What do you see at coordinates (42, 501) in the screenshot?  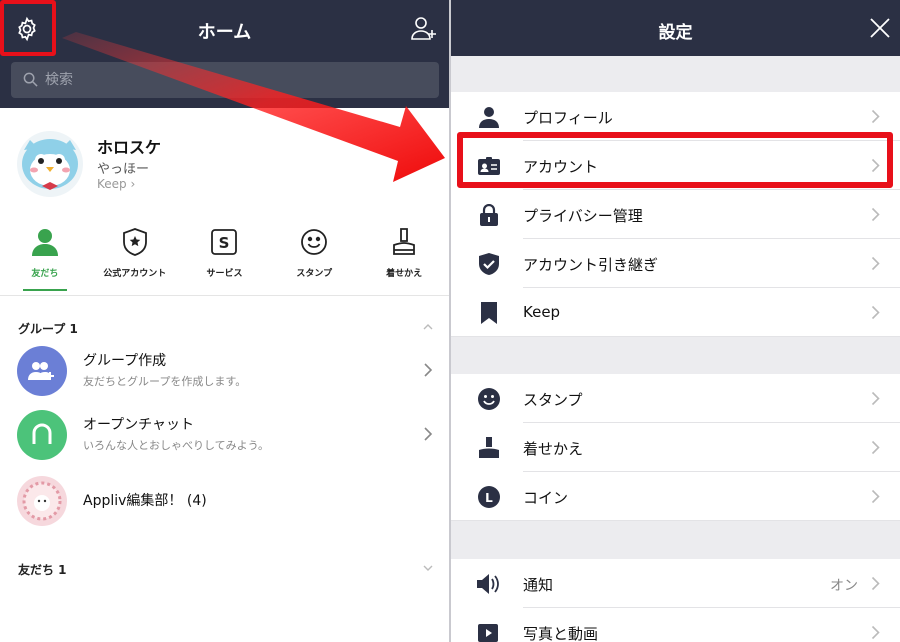 I see `group-avatar` at bounding box center [42, 501].